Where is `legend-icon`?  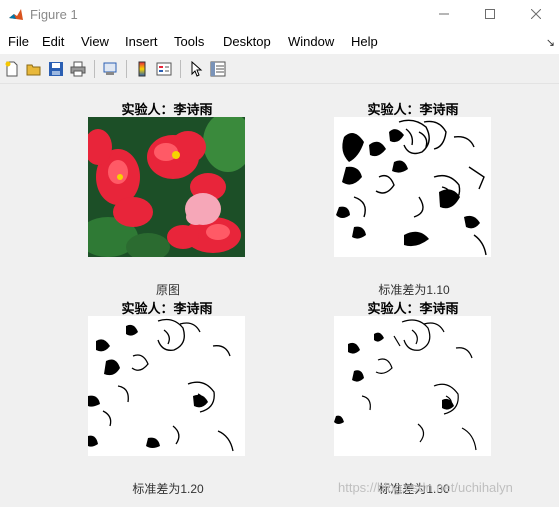 legend-icon is located at coordinates (164, 69).